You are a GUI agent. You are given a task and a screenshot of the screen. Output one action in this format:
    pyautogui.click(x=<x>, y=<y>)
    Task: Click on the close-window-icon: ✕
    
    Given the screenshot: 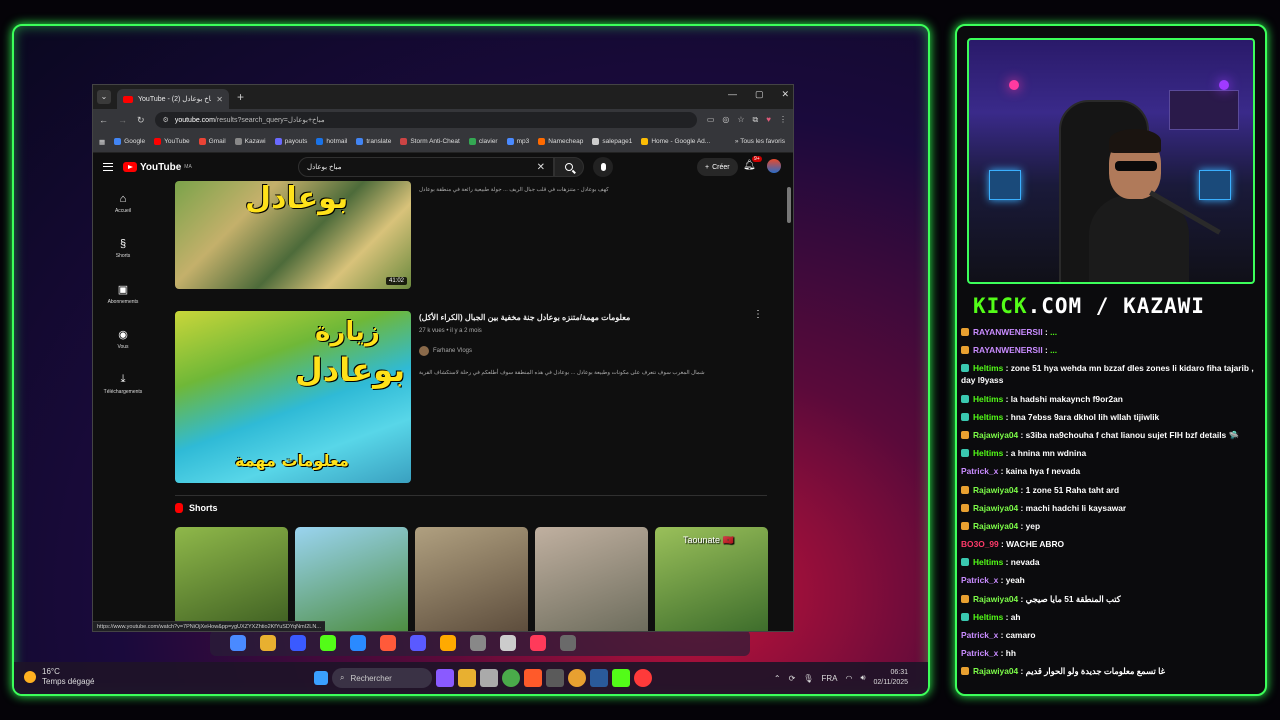 What is the action you would take?
    pyautogui.click(x=785, y=94)
    